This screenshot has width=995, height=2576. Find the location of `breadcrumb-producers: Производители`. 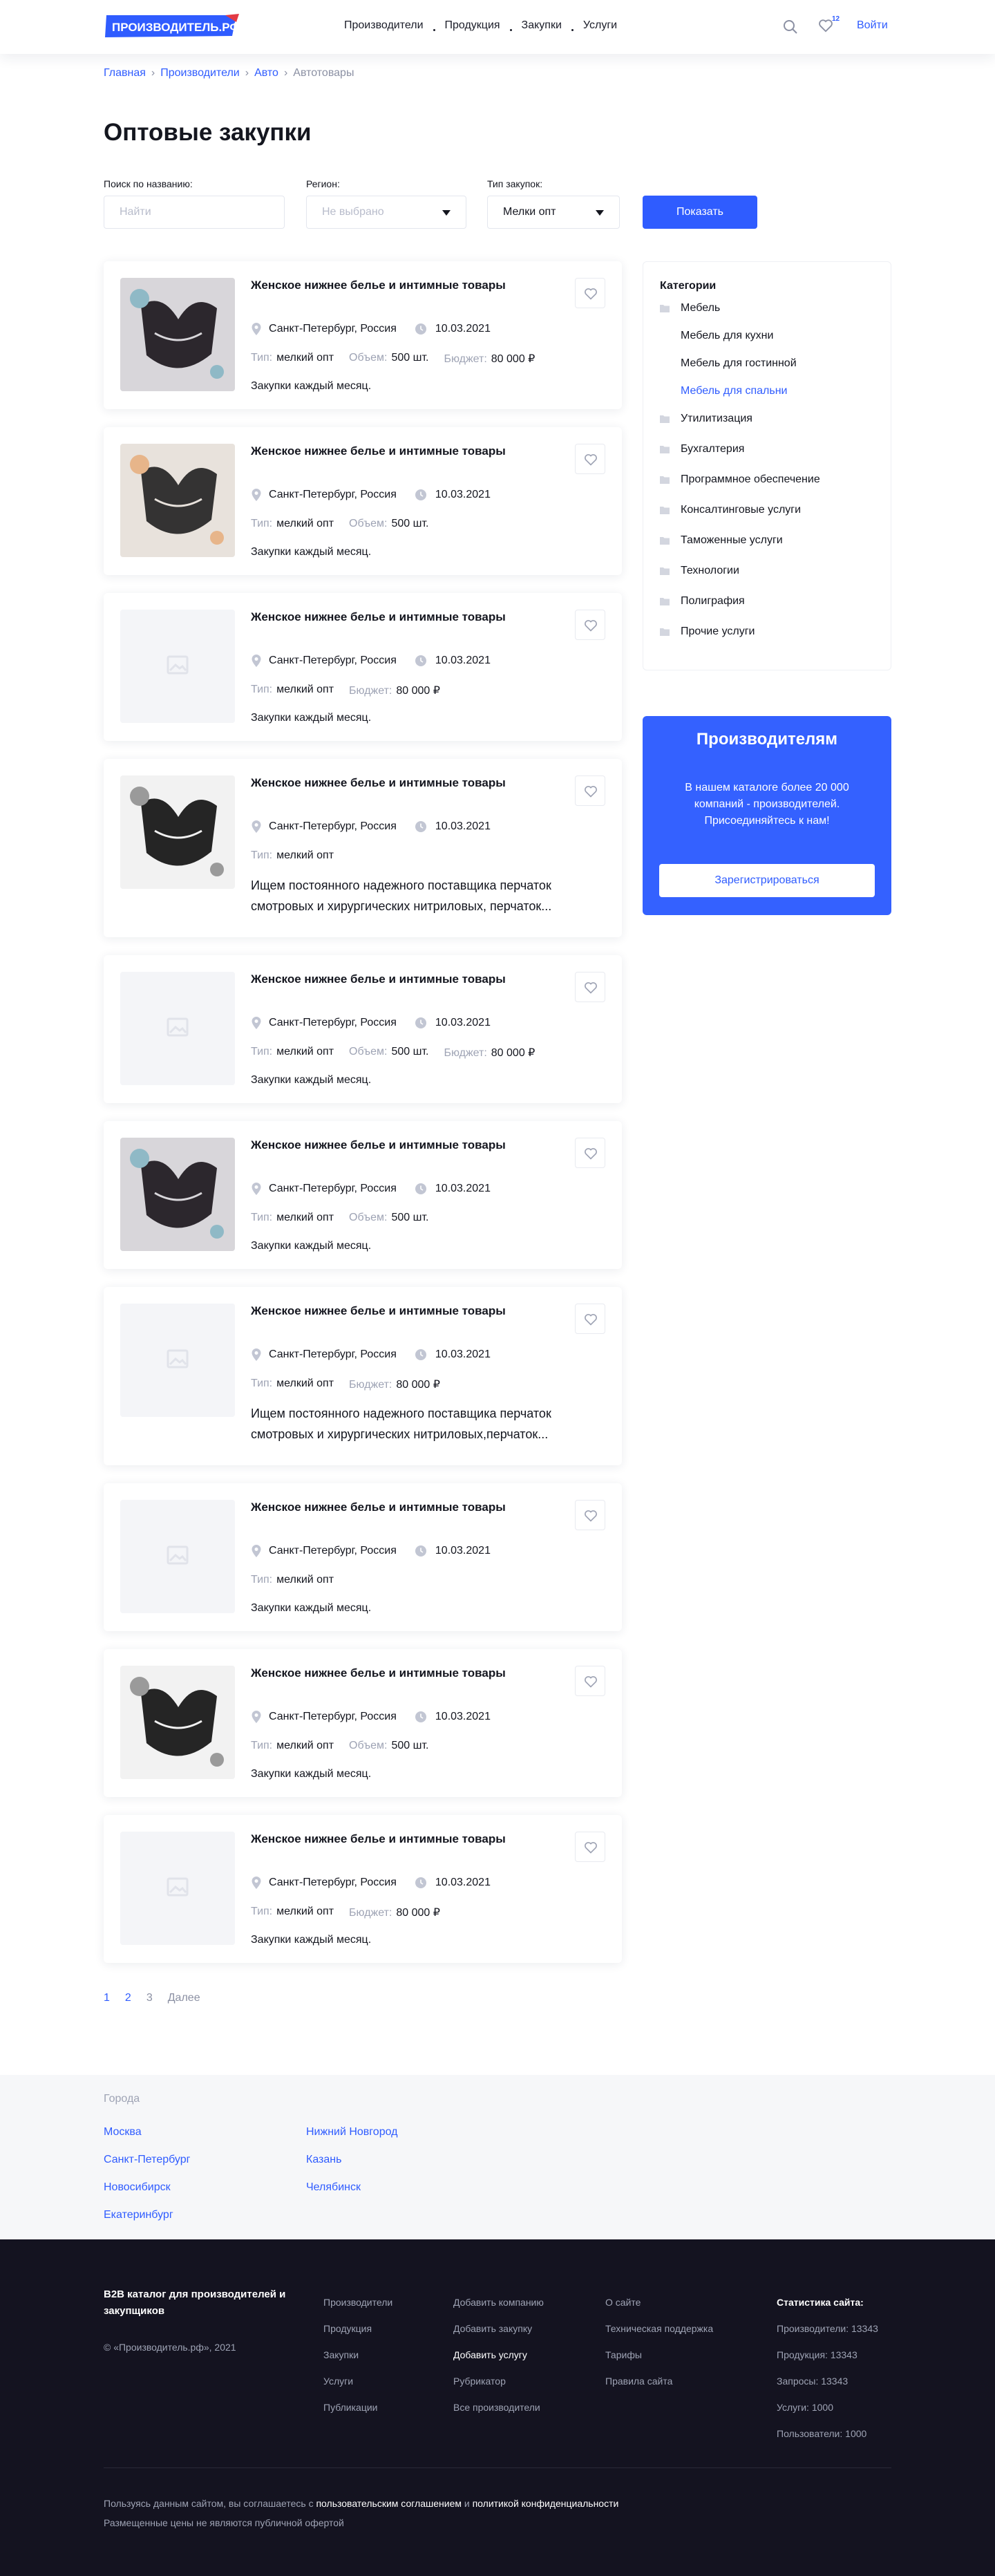

breadcrumb-producers: Производители is located at coordinates (200, 73).